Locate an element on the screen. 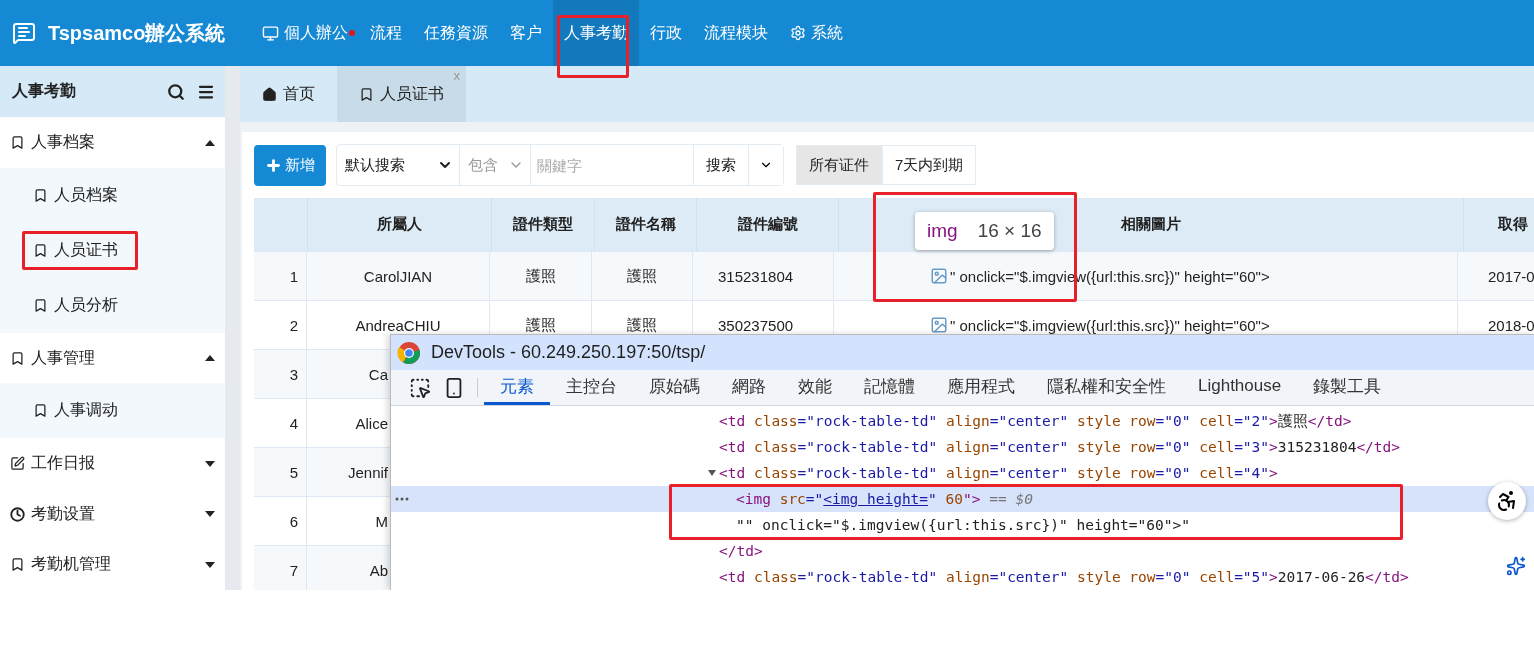 The width and height of the screenshot is (1534, 648). window-title: DevTools - 60.249.250.197:50/tsp/ is located at coordinates (568, 353).